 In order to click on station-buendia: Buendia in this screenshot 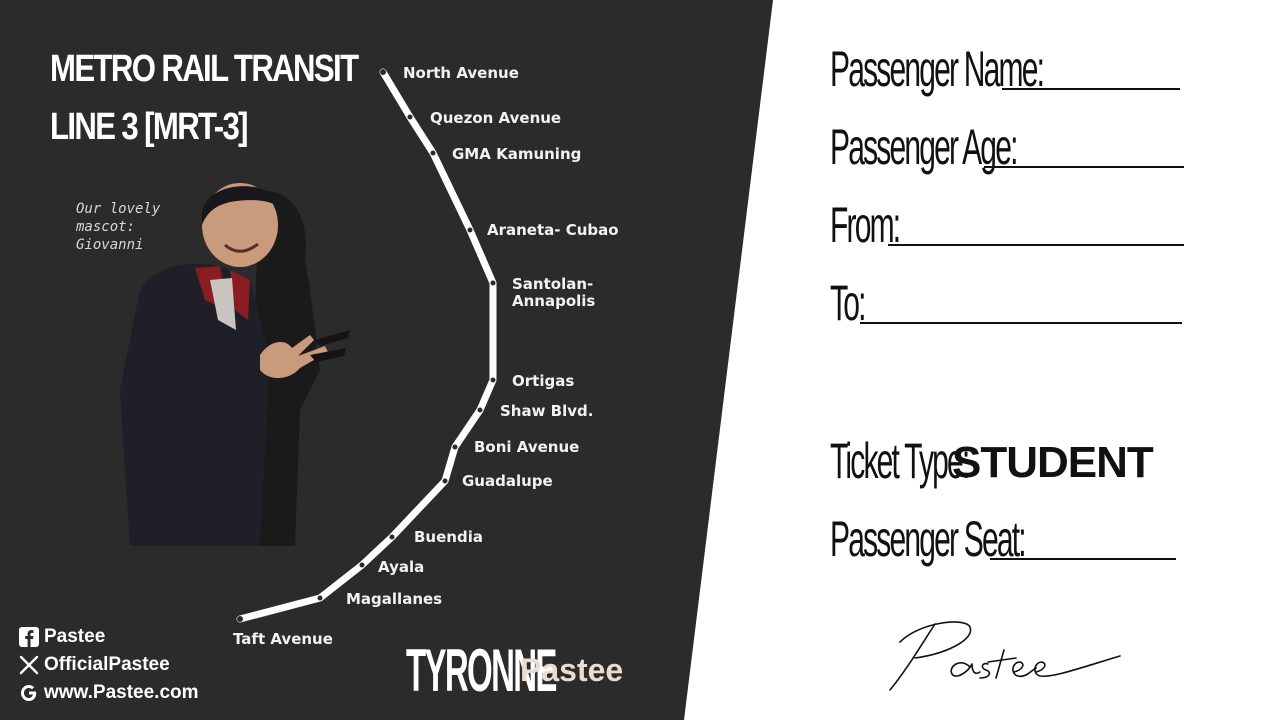, I will do `click(448, 537)`.